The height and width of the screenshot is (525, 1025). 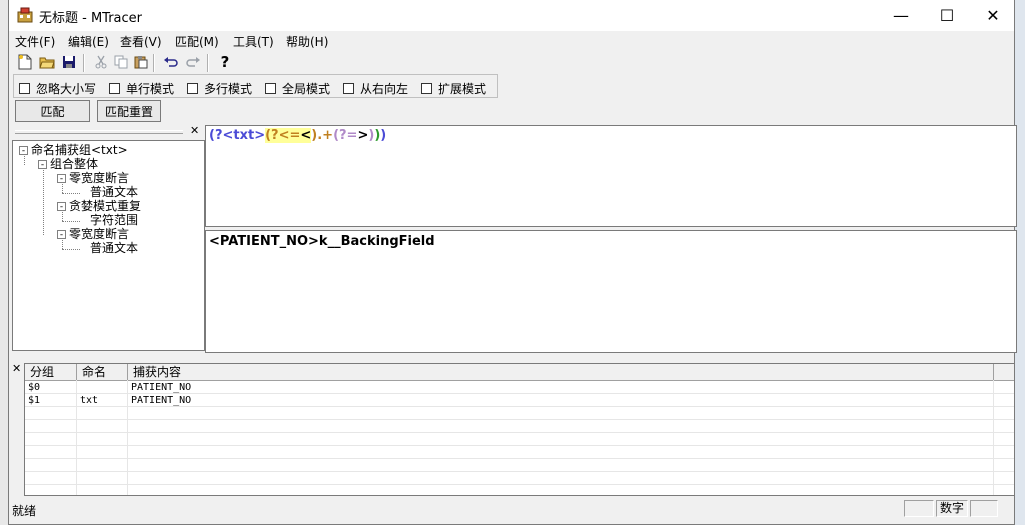 I want to click on save-button, so click(x=69, y=62).